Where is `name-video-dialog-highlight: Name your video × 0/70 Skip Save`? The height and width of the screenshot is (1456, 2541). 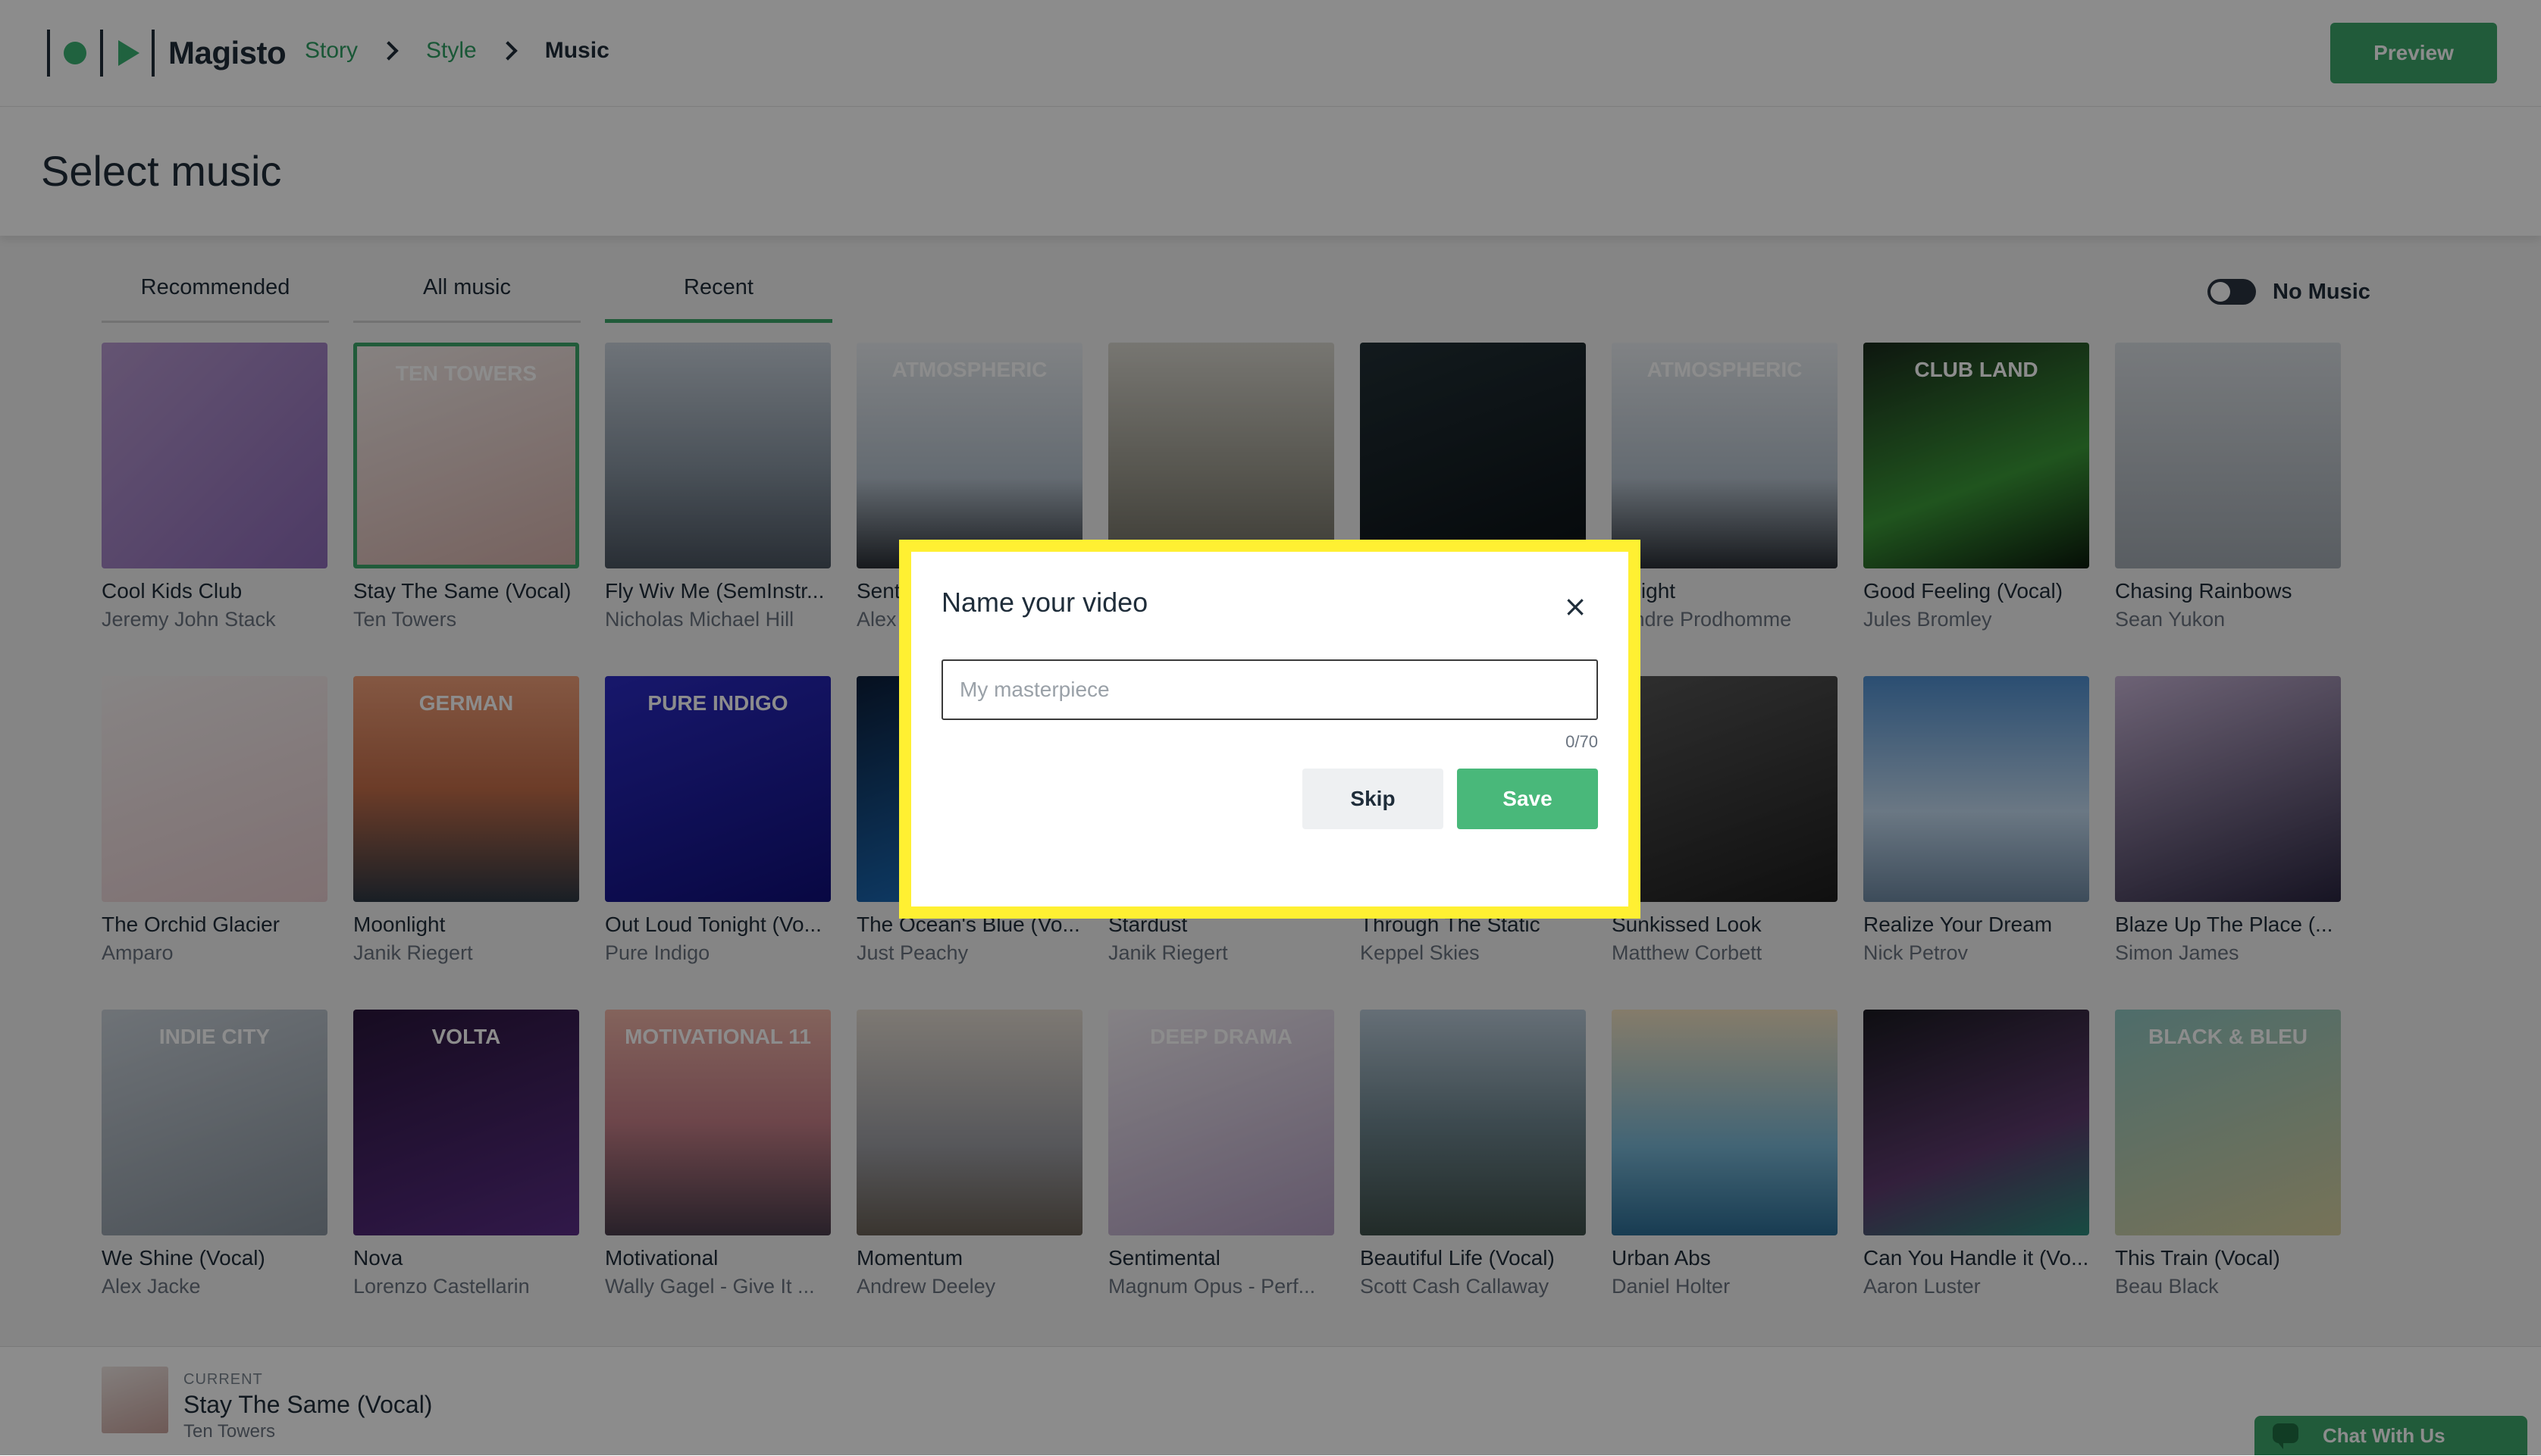 name-video-dialog-highlight: Name your video × 0/70 Skip Save is located at coordinates (1269, 729).